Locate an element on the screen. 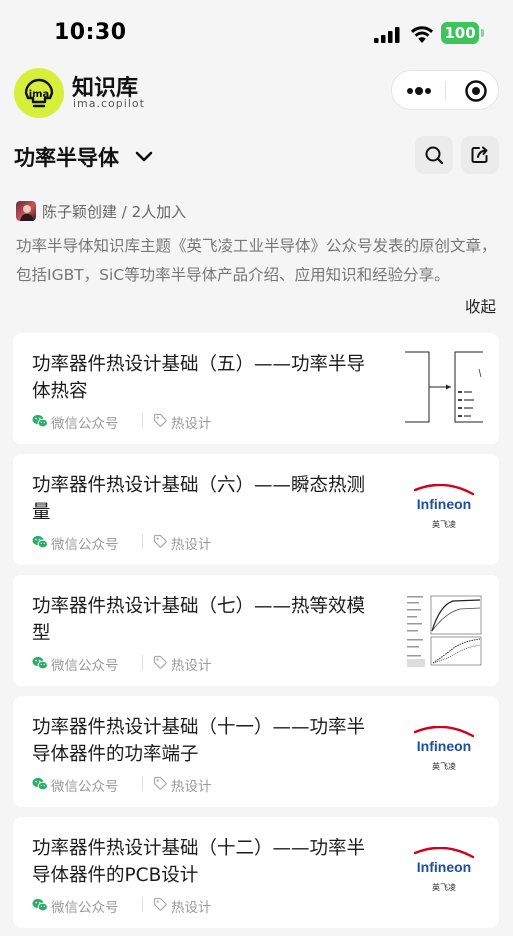 The width and height of the screenshot is (513, 936). signal-icon is located at coordinates (387, 35).